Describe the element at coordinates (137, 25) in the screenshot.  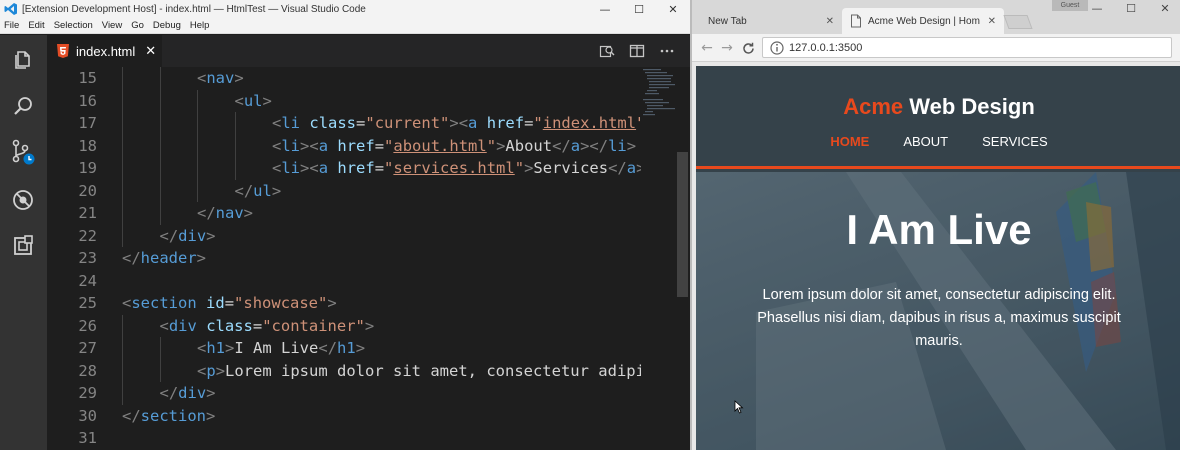
I see `menu-go: Go` at that location.